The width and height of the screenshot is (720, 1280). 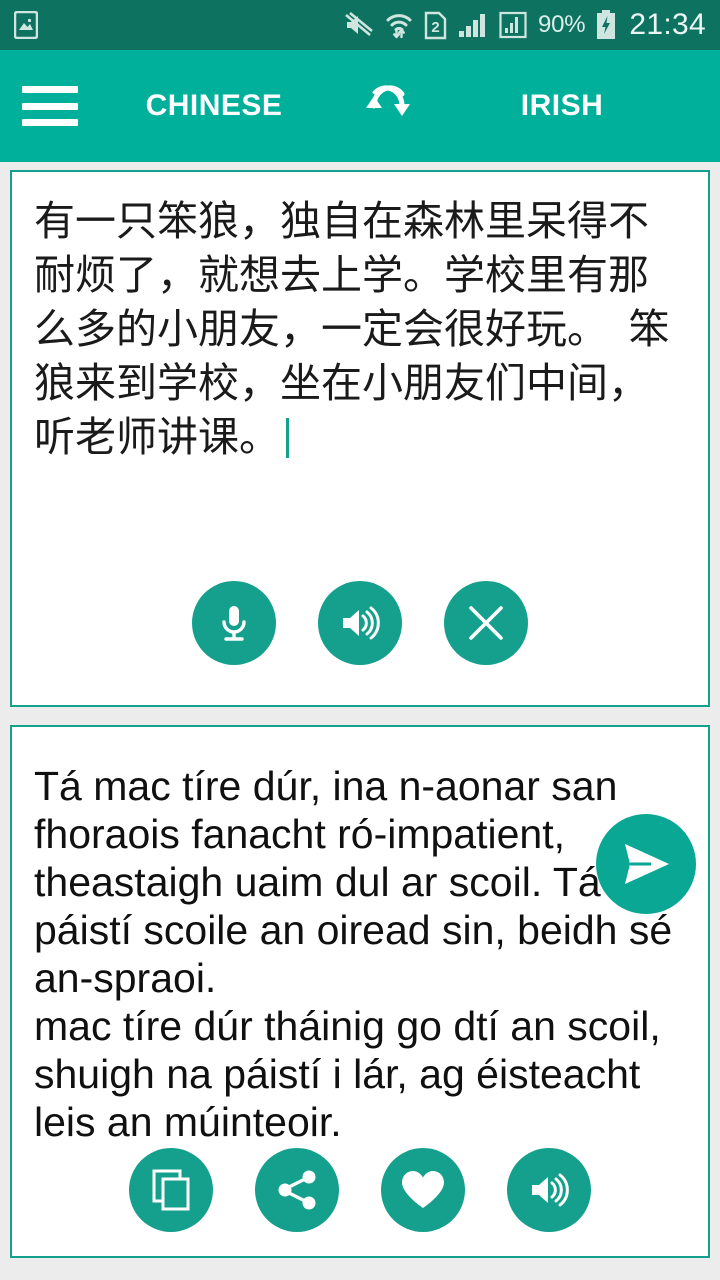 I want to click on microphone-icon, so click(x=234, y=623).